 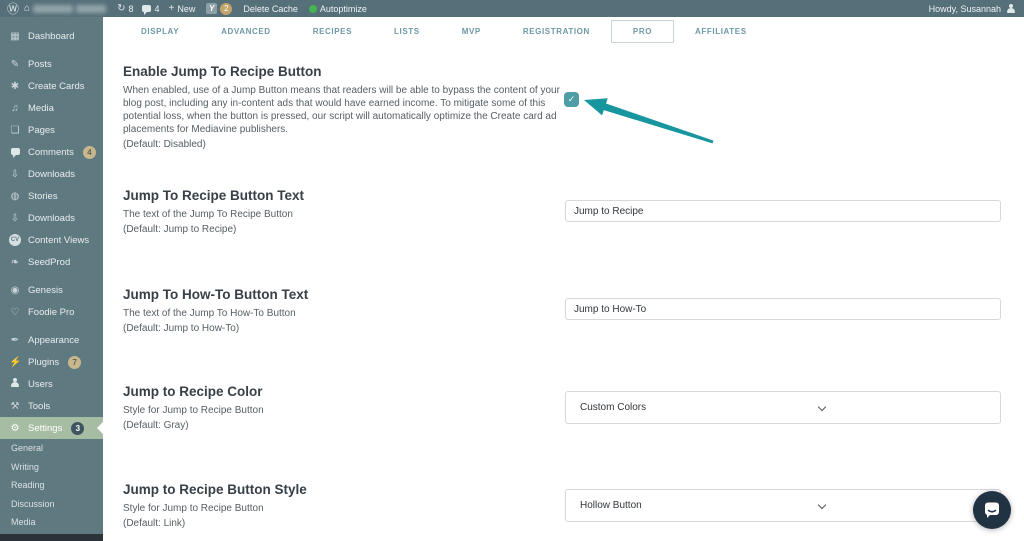 What do you see at coordinates (15, 340) in the screenshot?
I see `paintbrush-icon: ✒` at bounding box center [15, 340].